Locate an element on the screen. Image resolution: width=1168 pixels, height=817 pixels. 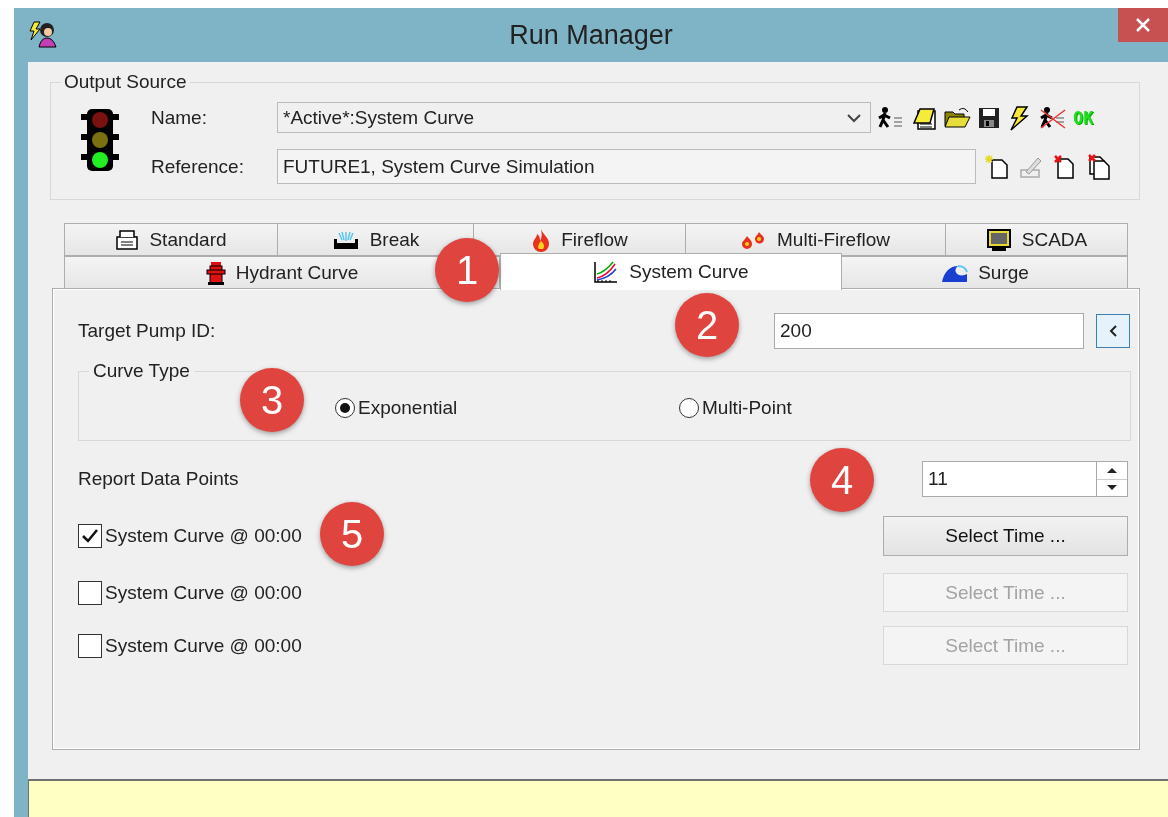
crossed-figure-icon is located at coordinates (1053, 117).